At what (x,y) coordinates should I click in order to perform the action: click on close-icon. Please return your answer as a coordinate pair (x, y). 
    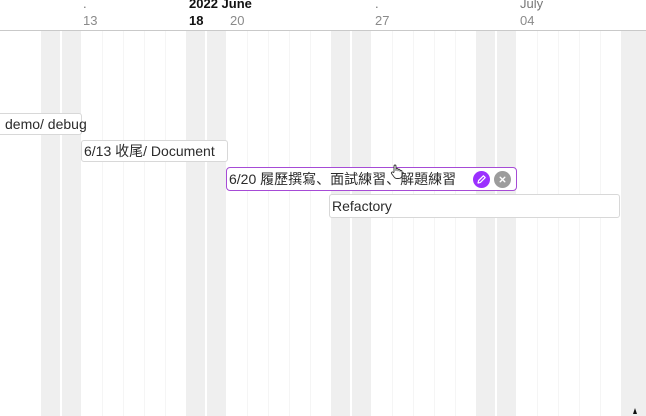
    Looking at the image, I should click on (502, 179).